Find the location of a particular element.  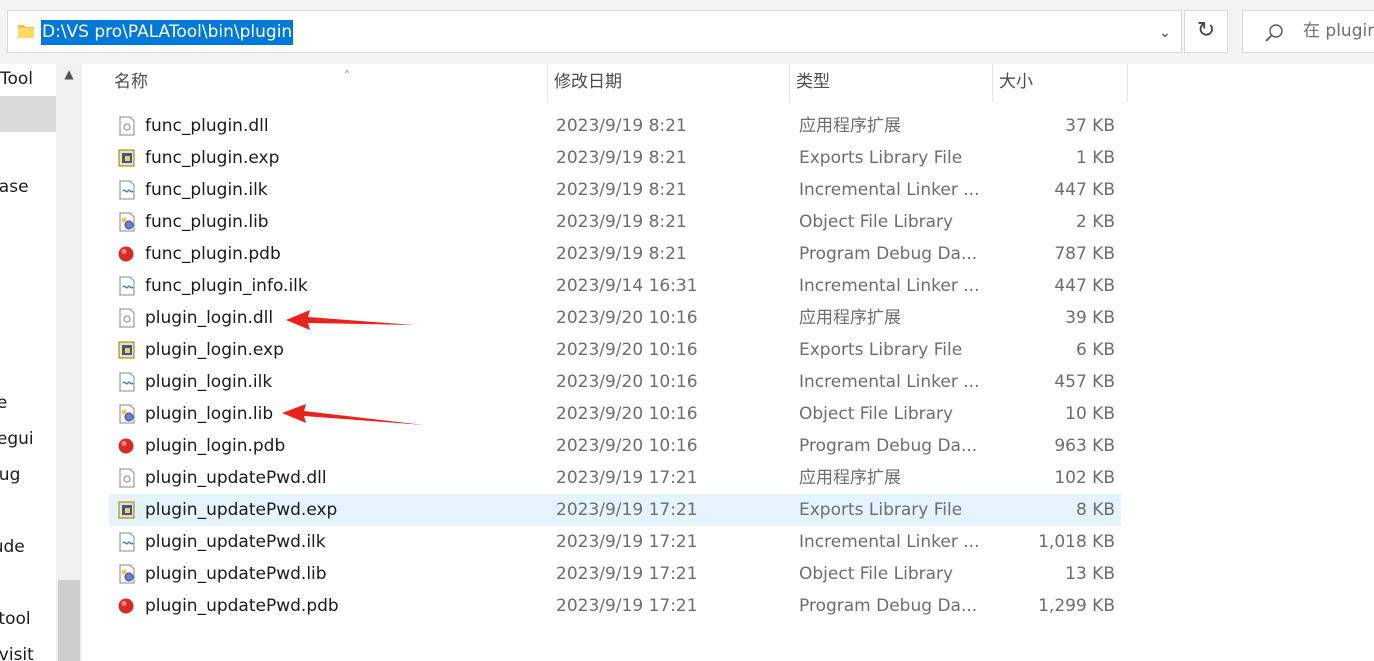

column-header-date: 修改日期 is located at coordinates (669, 83).